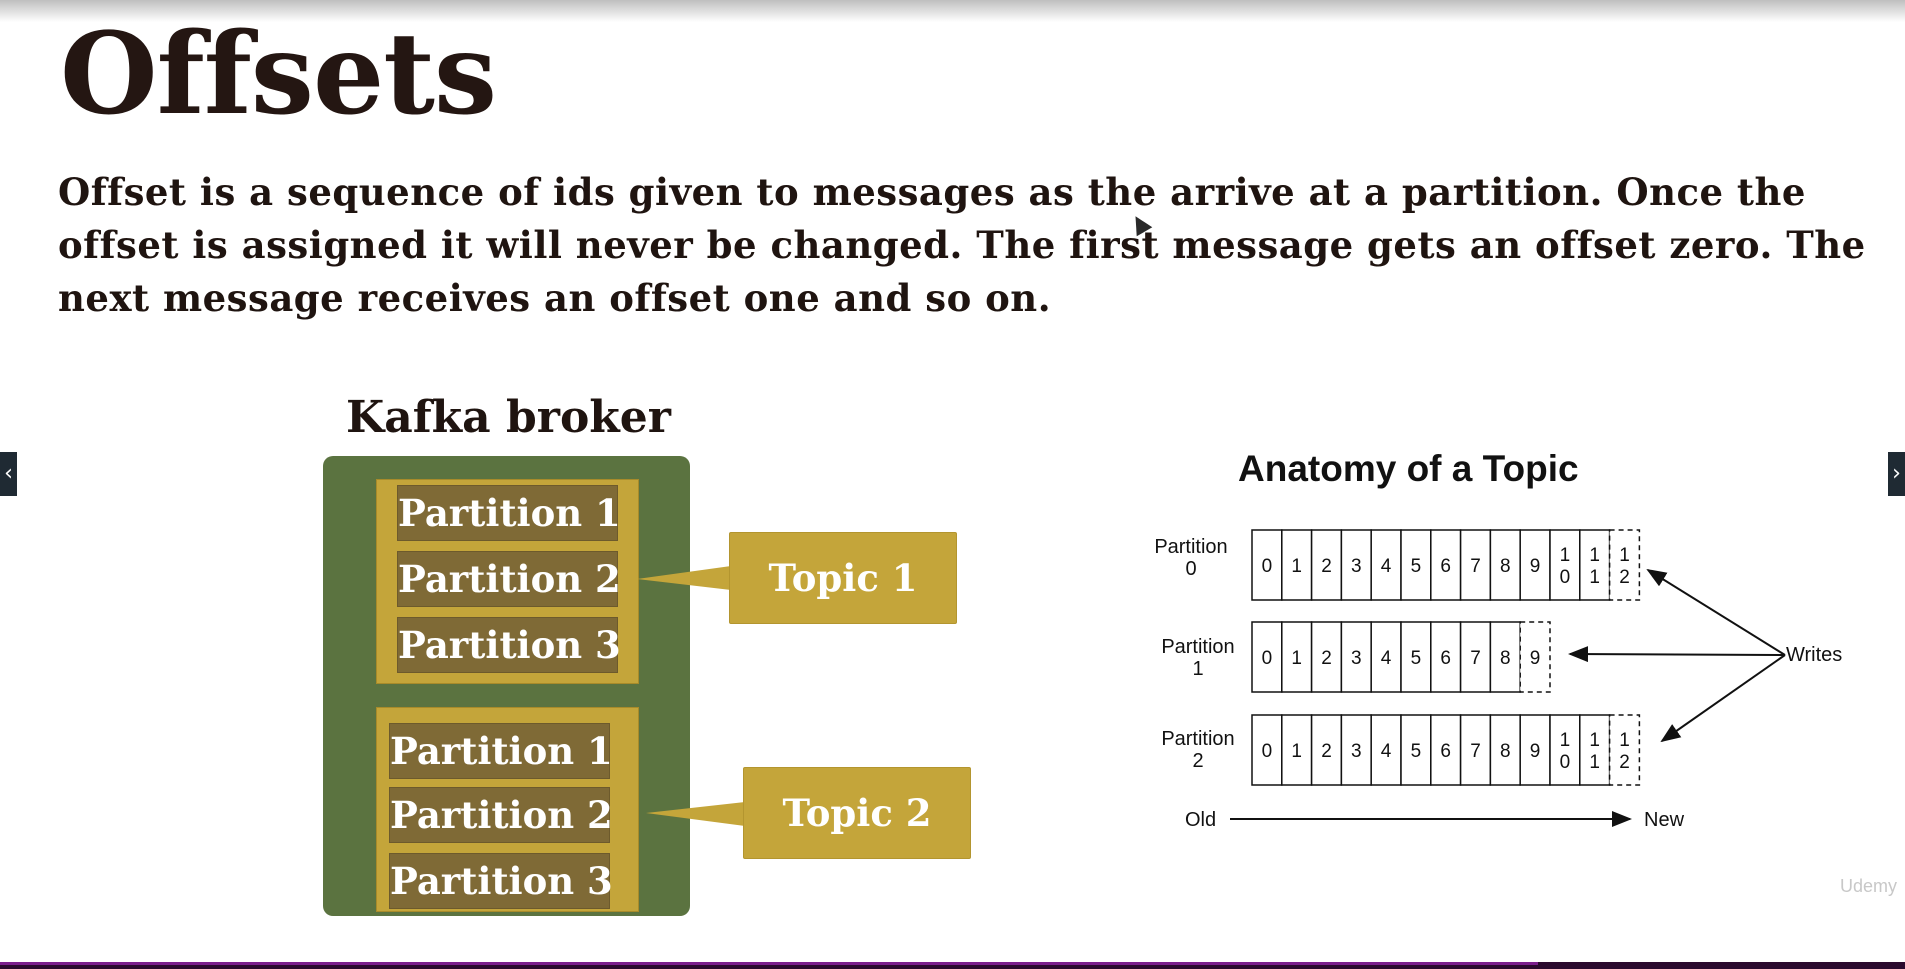 This screenshot has height=969, width=1905. What do you see at coordinates (1505, 658) in the screenshot?
I see `partition-1-offset-label: 8` at bounding box center [1505, 658].